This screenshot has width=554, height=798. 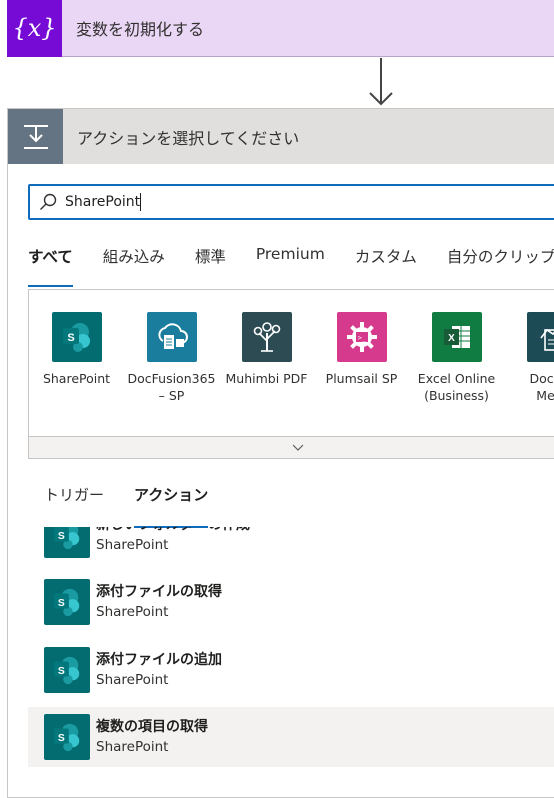 What do you see at coordinates (291, 670) in the screenshot?
I see `action-item-add-attachment: S 添付ファイルの追加 SharePoint` at bounding box center [291, 670].